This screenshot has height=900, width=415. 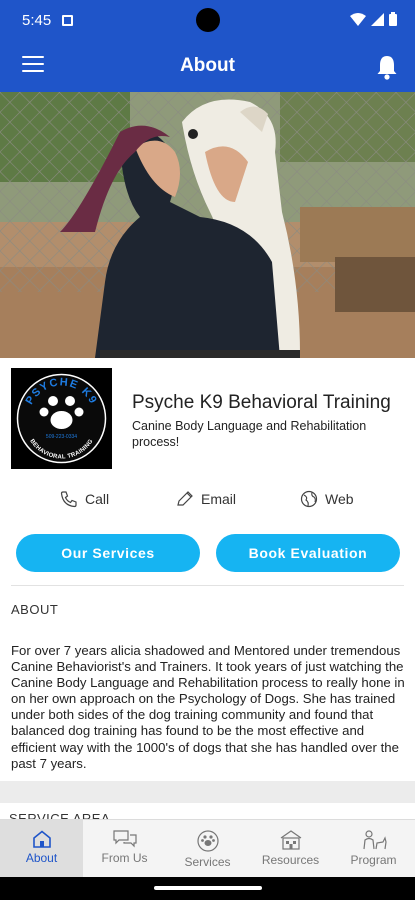 What do you see at coordinates (219, 499) in the screenshot?
I see `email-label: Email` at bounding box center [219, 499].